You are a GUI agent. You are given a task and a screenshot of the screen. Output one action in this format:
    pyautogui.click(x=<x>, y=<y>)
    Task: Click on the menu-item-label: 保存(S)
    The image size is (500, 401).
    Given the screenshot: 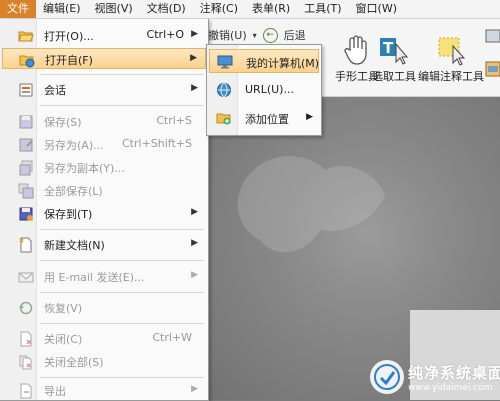 What is the action you would take?
    pyautogui.click(x=63, y=122)
    